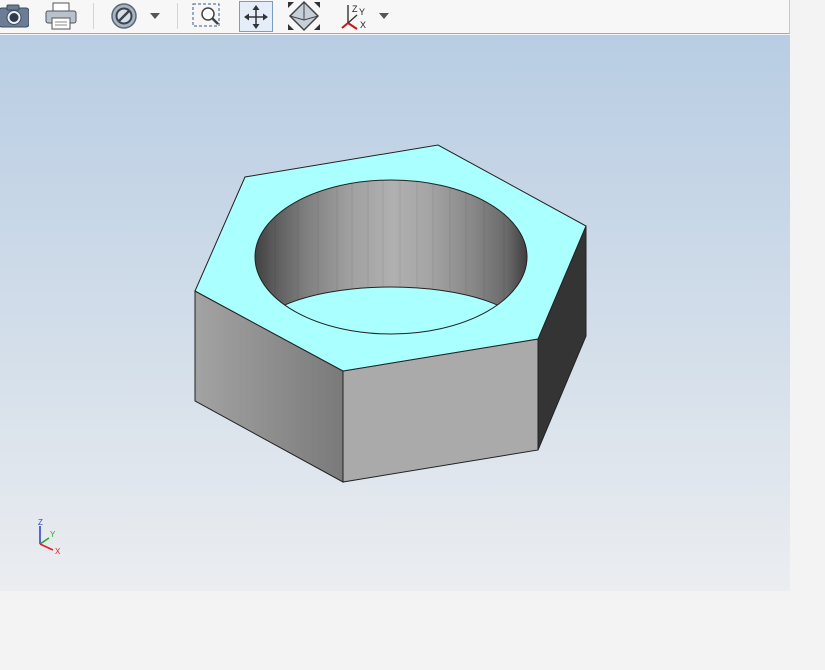 This screenshot has height=670, width=825. I want to click on triad-y-axis, so click(44, 541).